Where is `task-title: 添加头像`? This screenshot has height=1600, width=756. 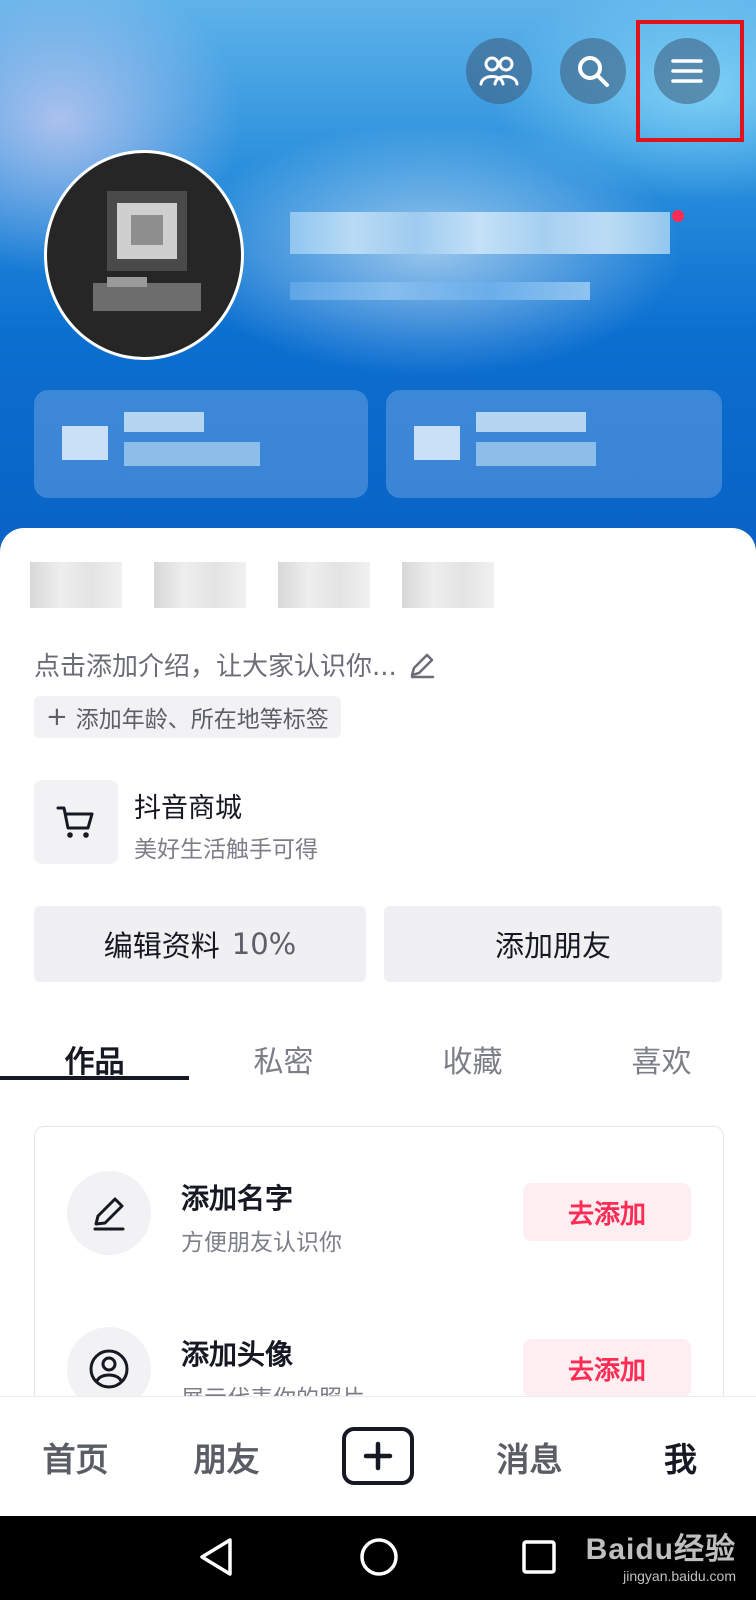
task-title: 添加头像 is located at coordinates (237, 1354).